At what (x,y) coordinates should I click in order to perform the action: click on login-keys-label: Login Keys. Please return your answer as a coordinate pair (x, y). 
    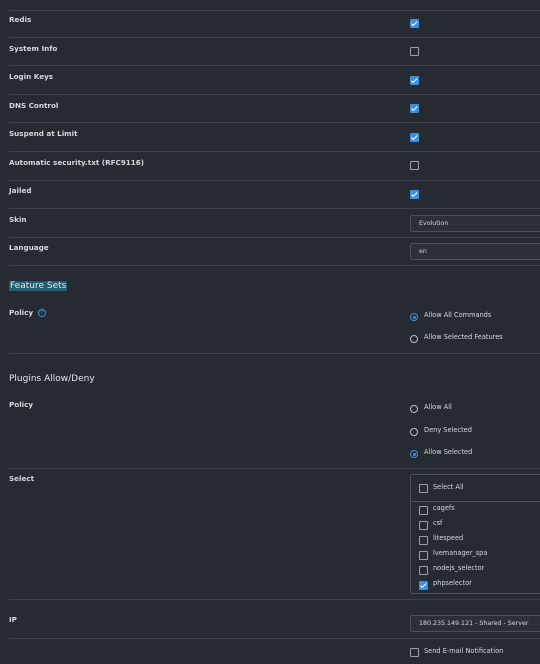
    Looking at the image, I should click on (31, 76).